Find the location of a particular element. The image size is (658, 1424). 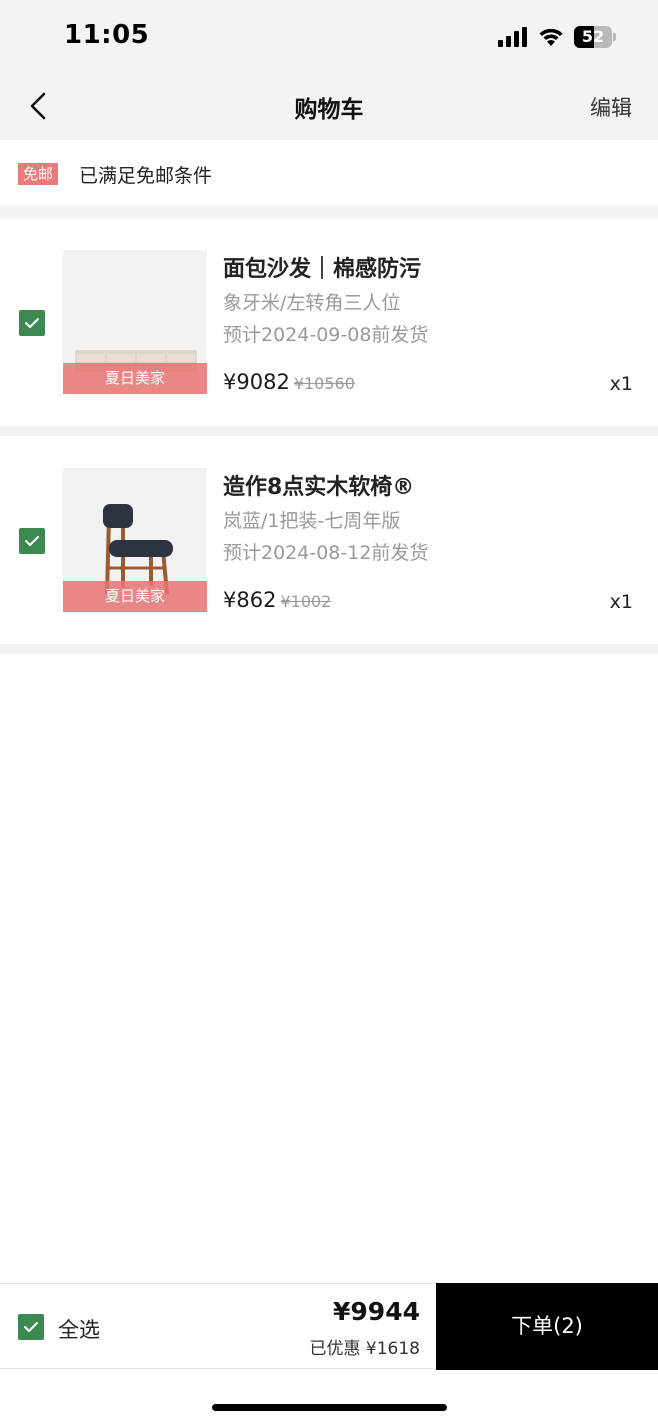

place-order-button: 下单(2) is located at coordinates (547, 1326).